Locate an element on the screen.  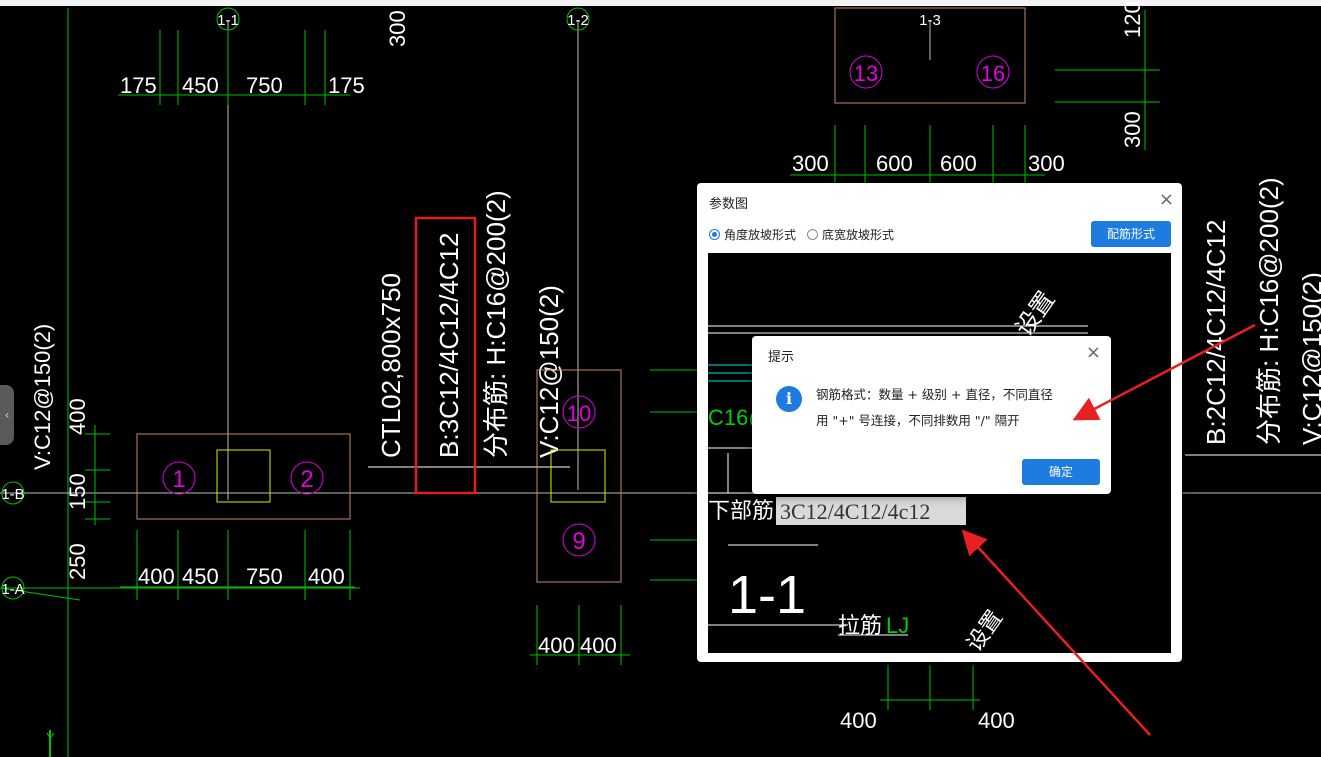
svg-text: 13 is located at coordinates (866, 73).